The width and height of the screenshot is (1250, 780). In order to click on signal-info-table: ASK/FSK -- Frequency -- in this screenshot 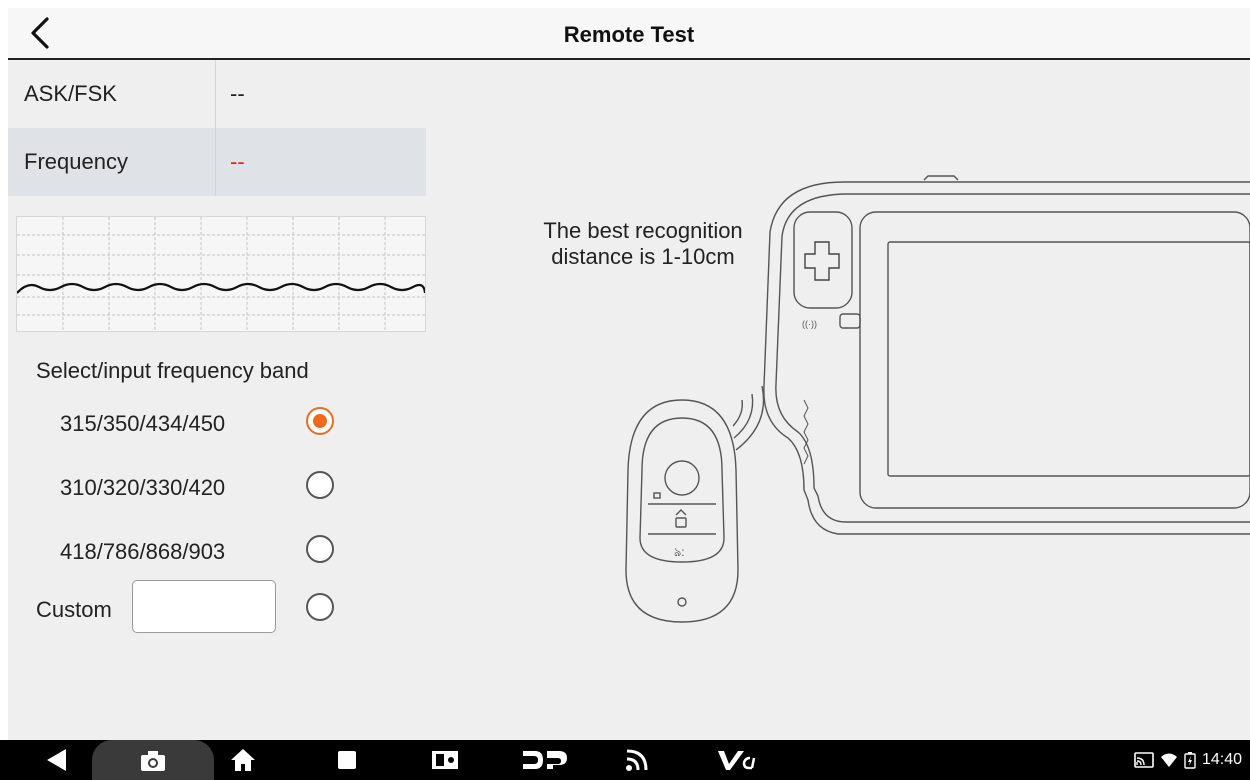, I will do `click(217, 128)`.